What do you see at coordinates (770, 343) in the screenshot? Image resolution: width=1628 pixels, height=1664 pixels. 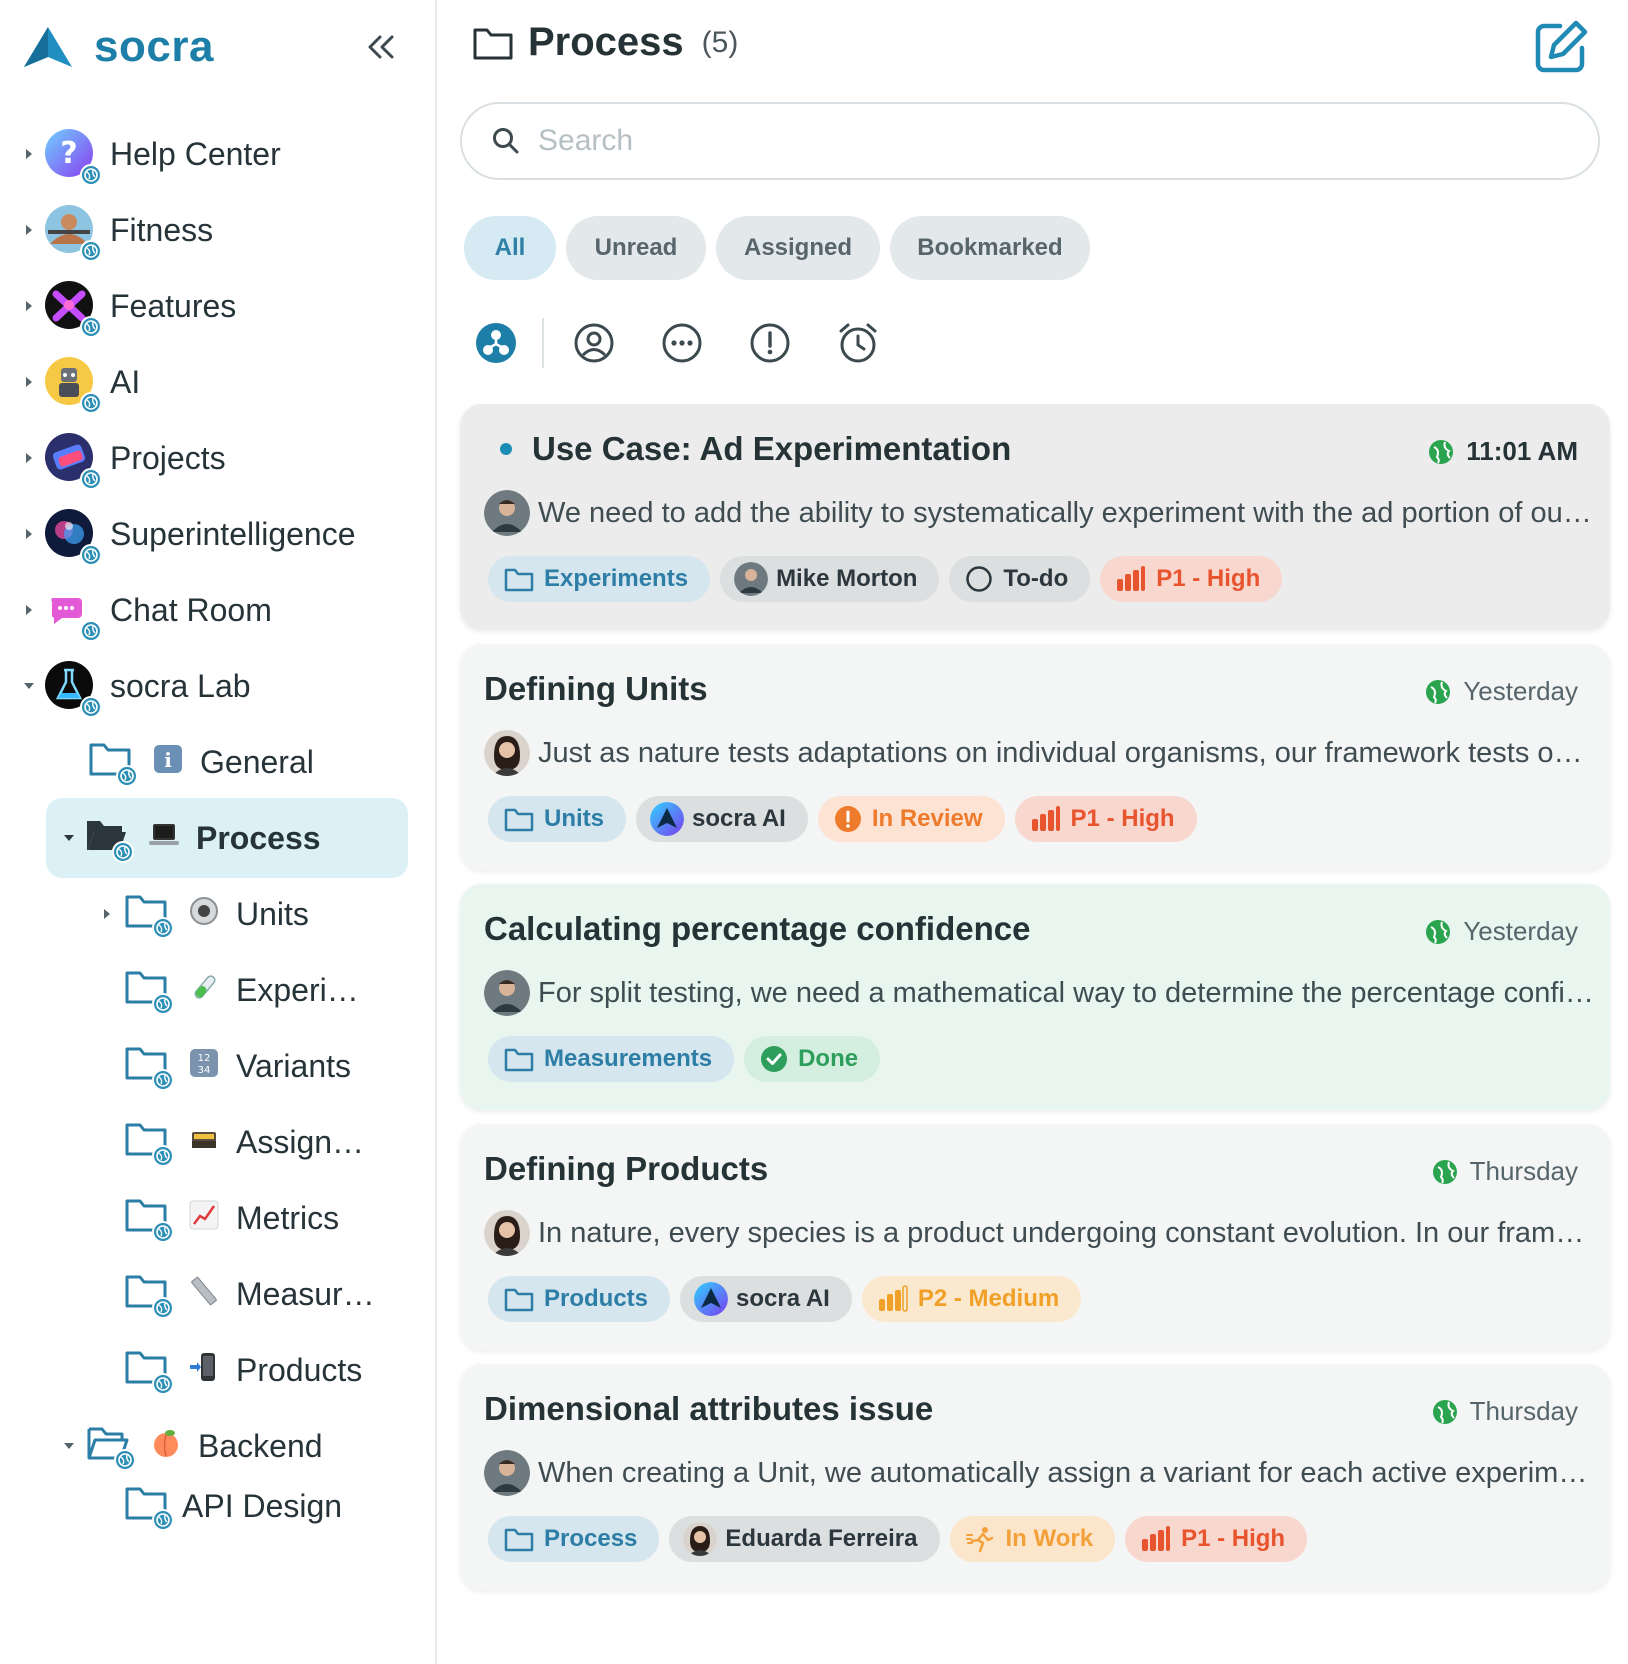 I see `priority-view-button` at bounding box center [770, 343].